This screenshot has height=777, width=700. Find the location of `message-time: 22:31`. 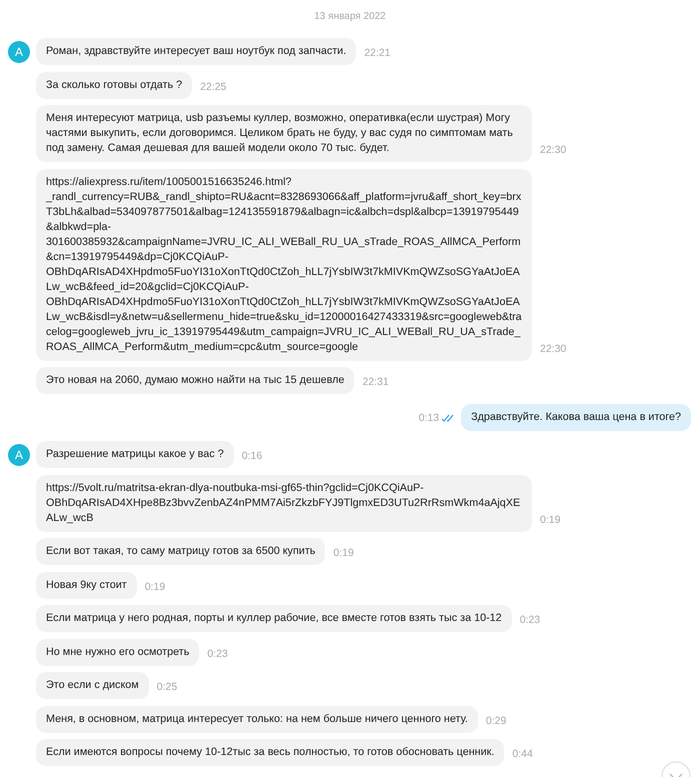

message-time: 22:31 is located at coordinates (375, 382).